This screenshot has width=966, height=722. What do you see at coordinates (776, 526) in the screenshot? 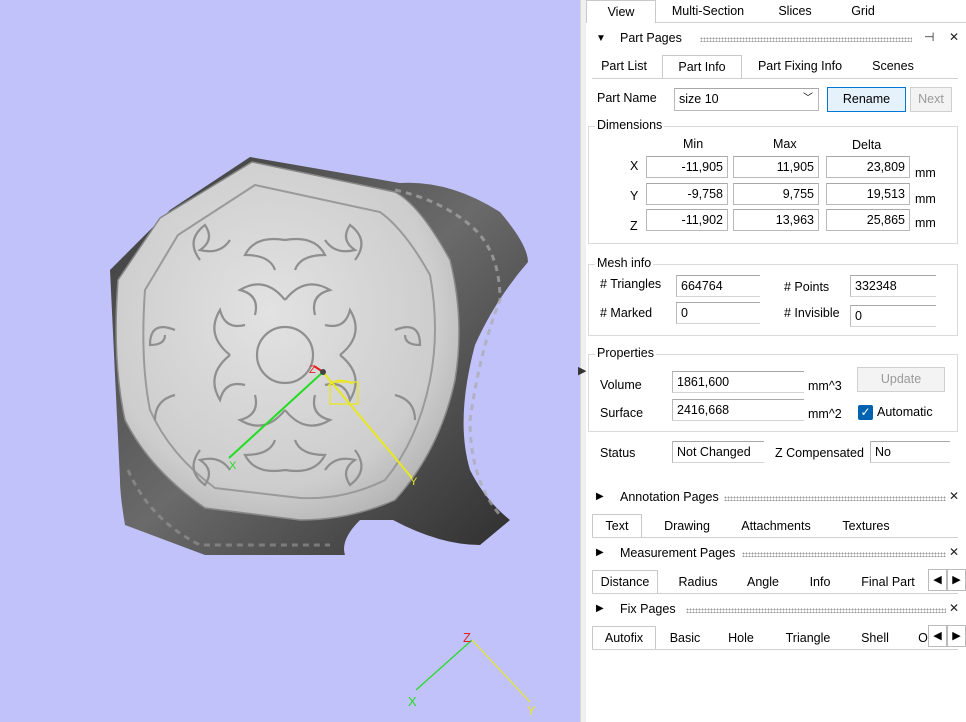
I see `tab-attachments: Attachments` at bounding box center [776, 526].